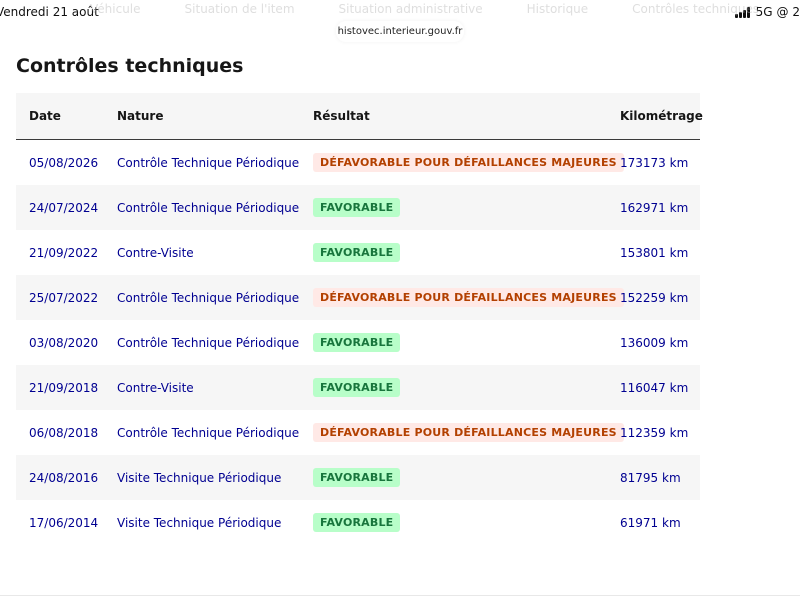  What do you see at coordinates (453, 116) in the screenshot?
I see `column-header-result: Résultat` at bounding box center [453, 116].